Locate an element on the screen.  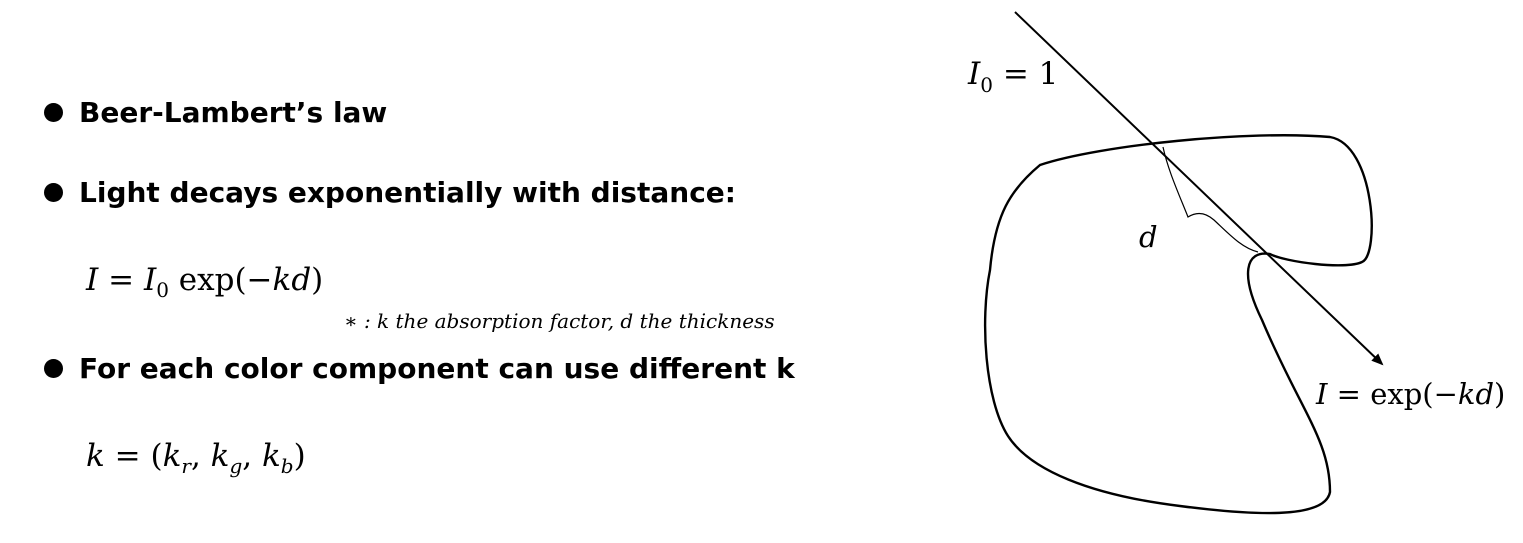
thickness-label: d is located at coordinates (1148, 237).